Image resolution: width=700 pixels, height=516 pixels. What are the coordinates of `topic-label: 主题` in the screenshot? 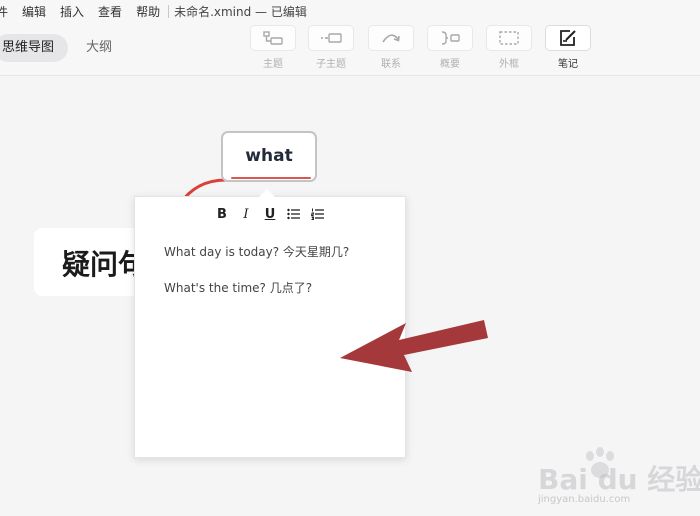 It's located at (273, 64).